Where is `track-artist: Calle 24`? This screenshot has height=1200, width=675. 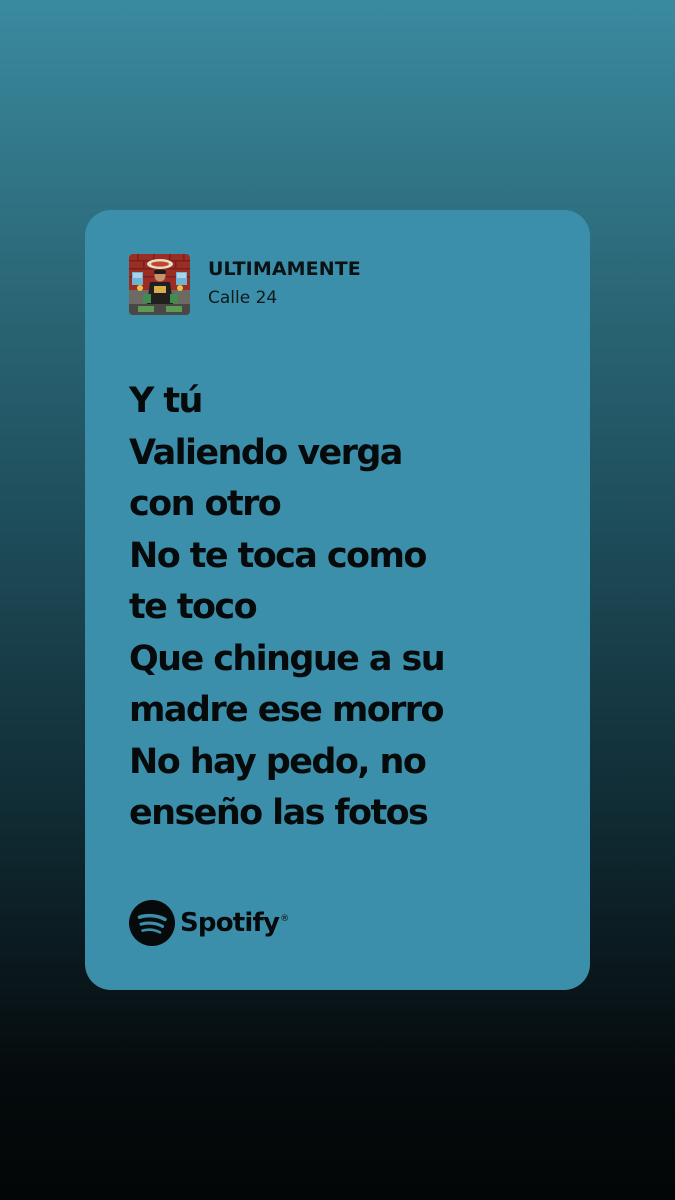
track-artist: Calle 24 is located at coordinates (243, 298).